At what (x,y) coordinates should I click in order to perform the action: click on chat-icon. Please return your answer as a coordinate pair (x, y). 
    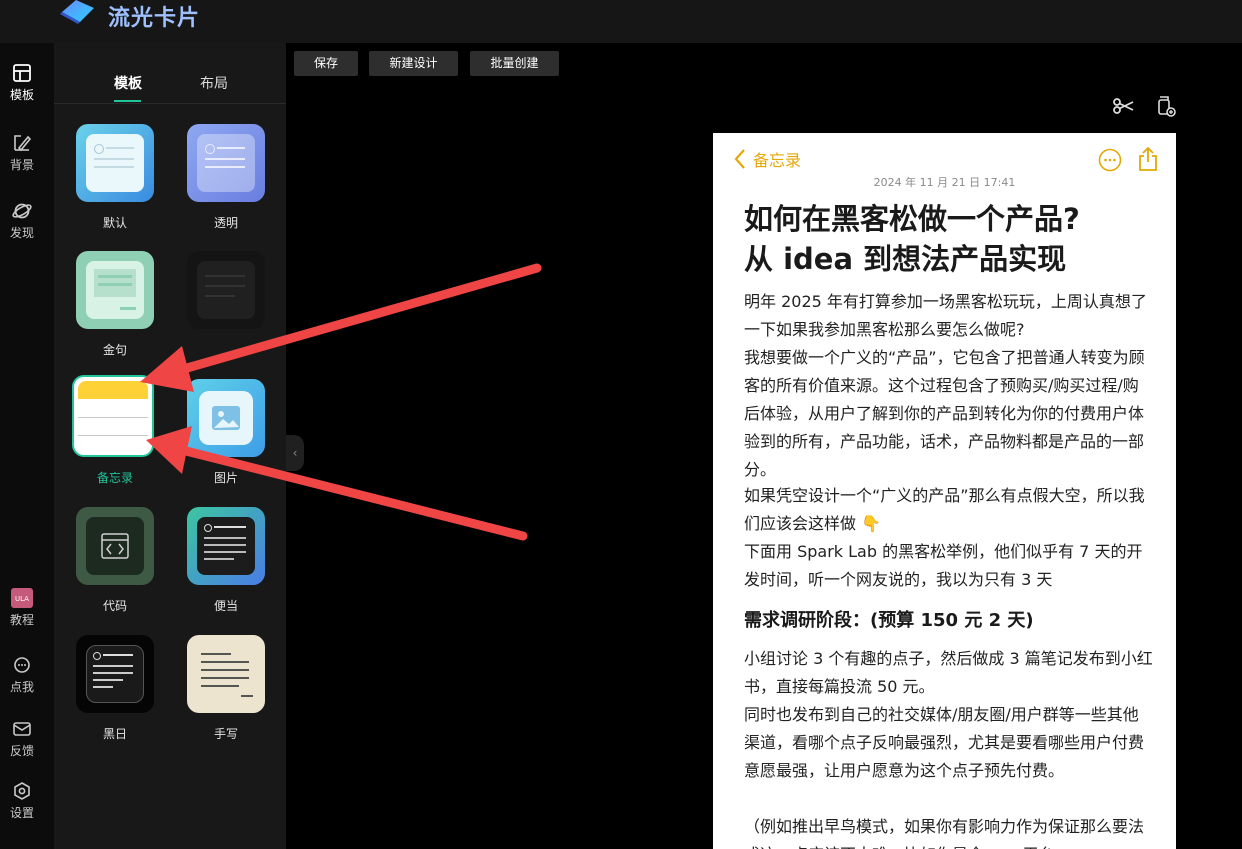
    Looking at the image, I should click on (22, 665).